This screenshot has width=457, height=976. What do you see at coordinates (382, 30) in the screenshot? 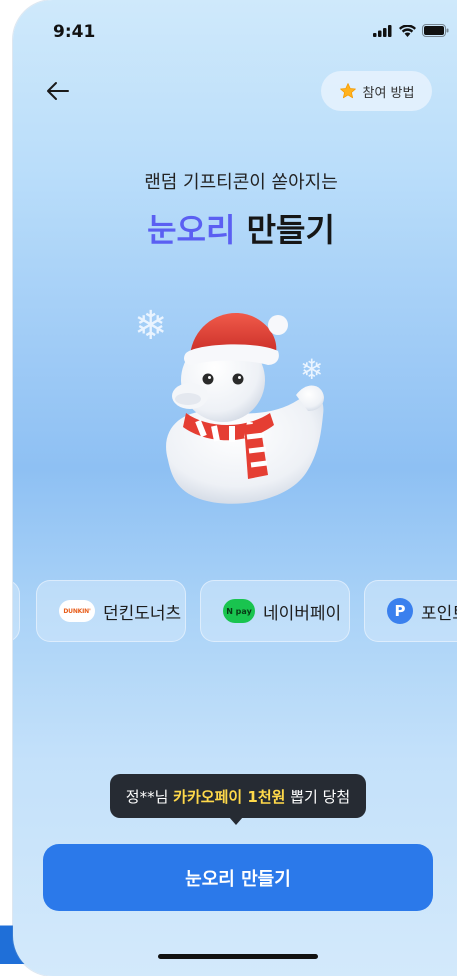
I see `signal-icon` at bounding box center [382, 30].